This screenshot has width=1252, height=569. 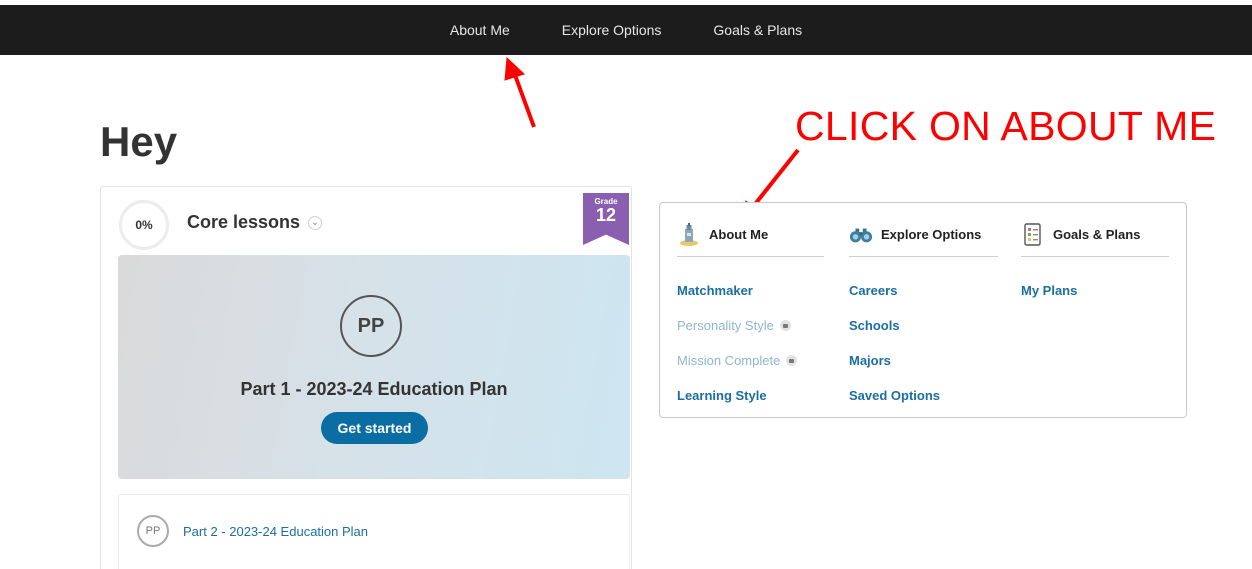 I want to click on goals-plans-column: Goals & Plans My Plans, so click(x=1095, y=255).